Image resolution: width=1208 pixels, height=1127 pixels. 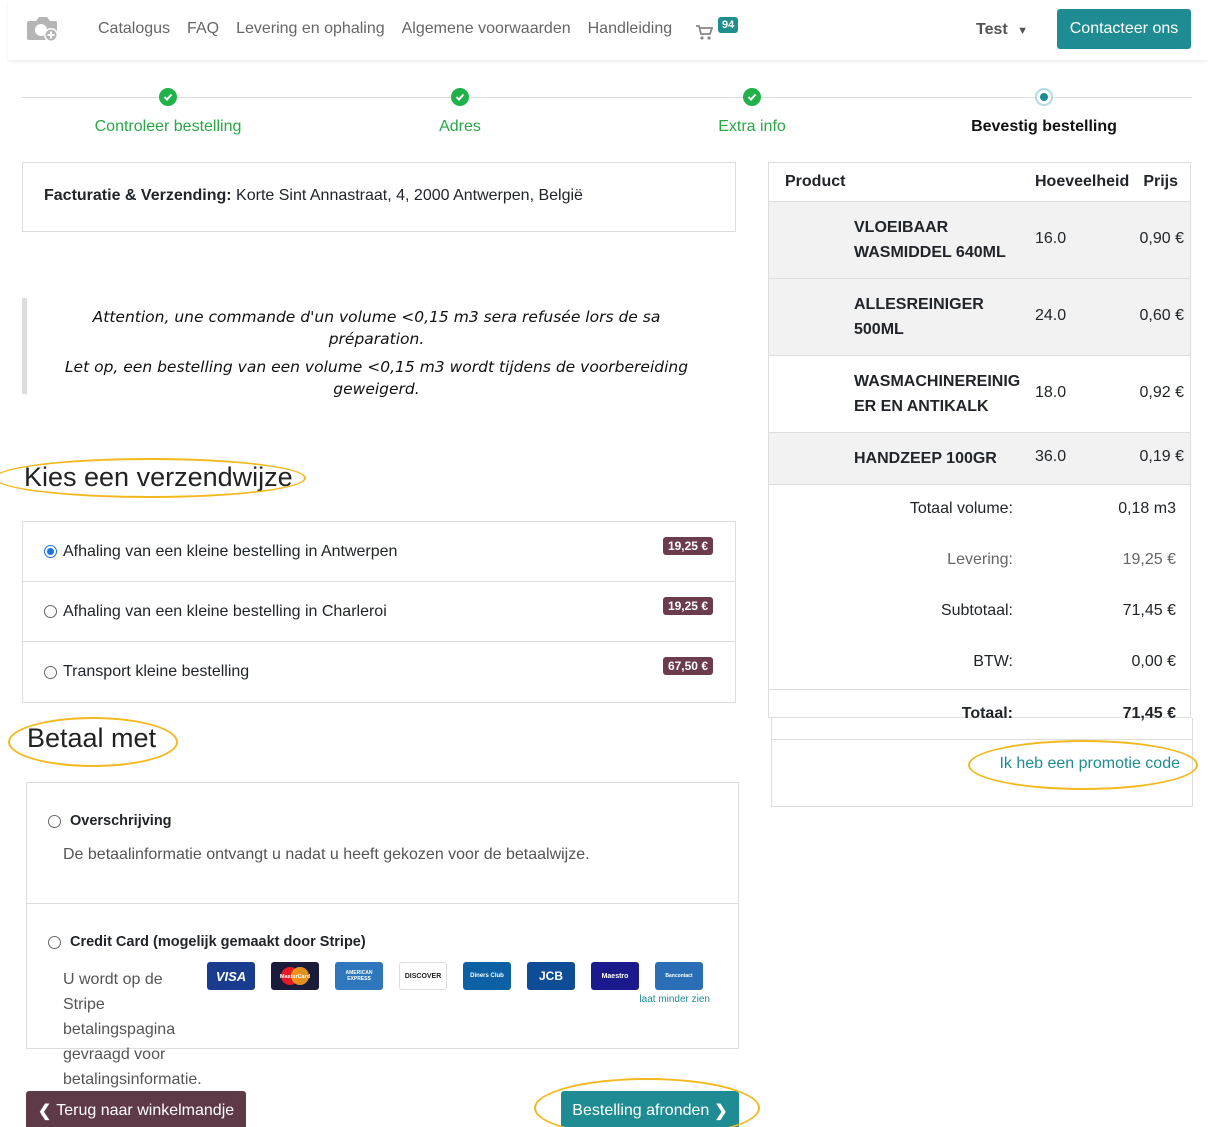 What do you see at coordinates (145, 1110) in the screenshot?
I see `back-button-label: Terug naar winkelmandje` at bounding box center [145, 1110].